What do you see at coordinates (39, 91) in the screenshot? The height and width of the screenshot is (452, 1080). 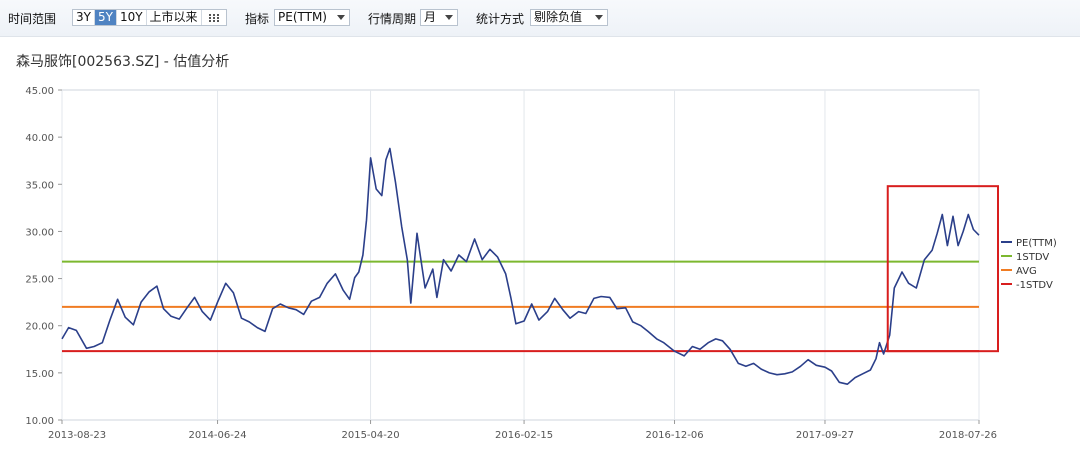 I see `y-tick-label: 45.00` at bounding box center [39, 91].